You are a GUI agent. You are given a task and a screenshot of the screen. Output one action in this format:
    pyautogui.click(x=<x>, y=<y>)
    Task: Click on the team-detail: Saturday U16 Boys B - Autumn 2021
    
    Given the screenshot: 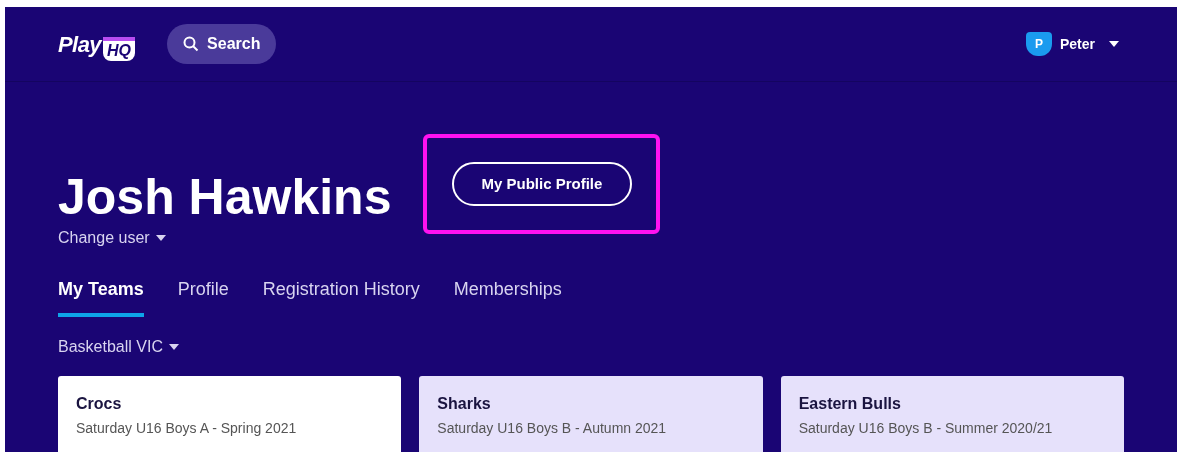 What is the action you would take?
    pyautogui.click(x=552, y=428)
    